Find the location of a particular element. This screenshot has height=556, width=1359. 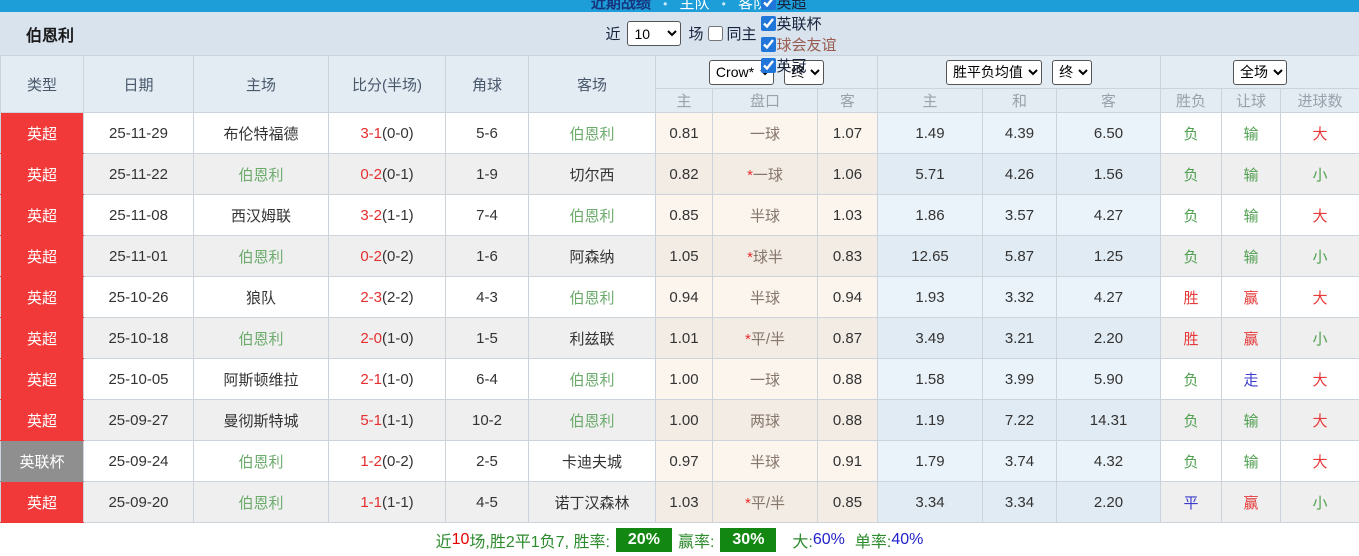

summary-record: 场,胜2平1负7, 胜率: is located at coordinates (539, 542).